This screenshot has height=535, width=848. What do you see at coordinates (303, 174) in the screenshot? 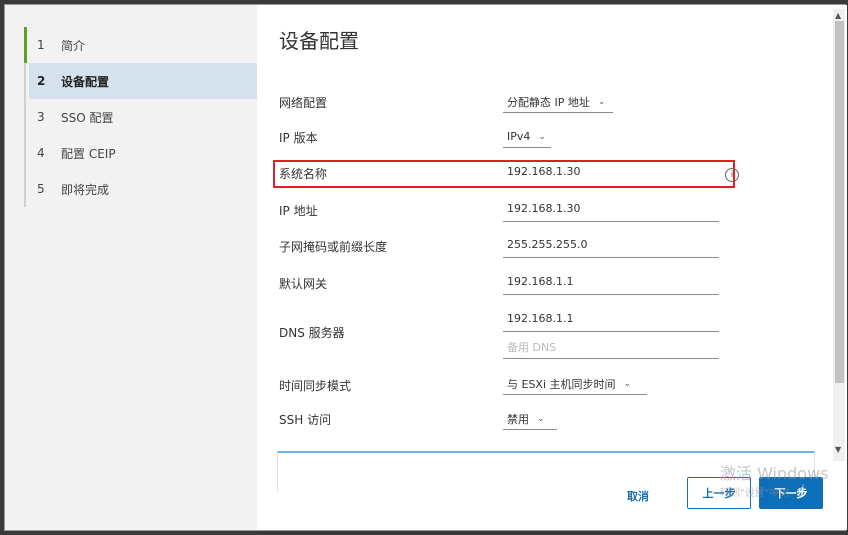
I see `system-name-label: 系统名称` at bounding box center [303, 174].